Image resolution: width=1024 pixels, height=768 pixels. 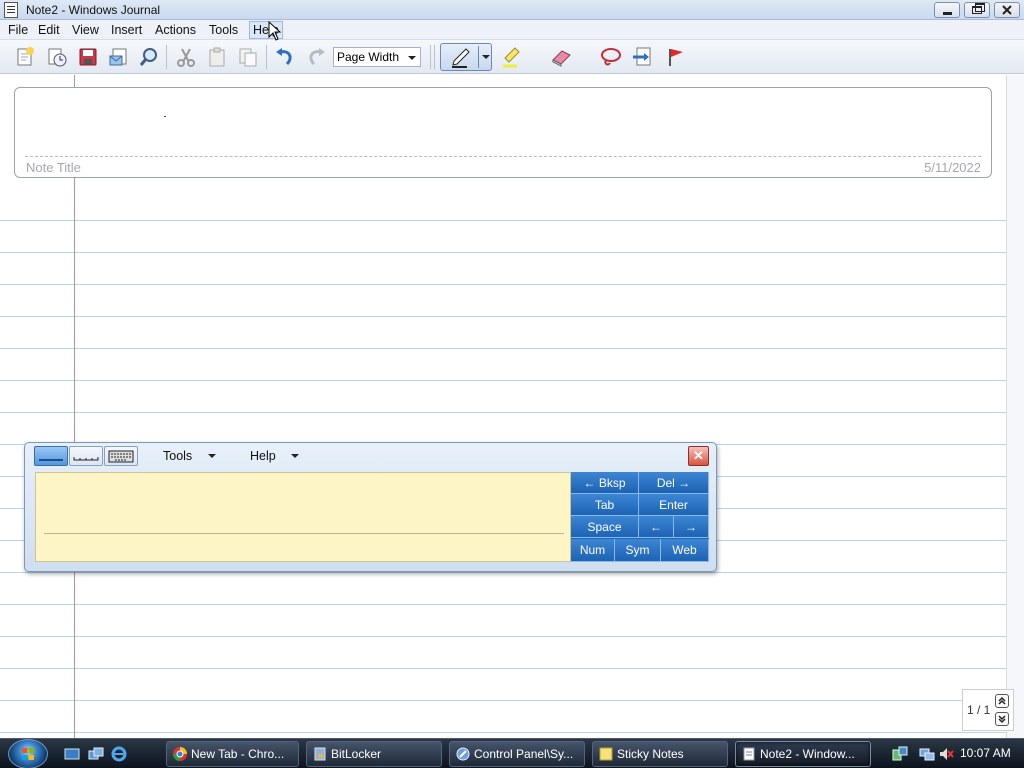 I want to click on menu-tools: Tools, so click(x=223, y=30).